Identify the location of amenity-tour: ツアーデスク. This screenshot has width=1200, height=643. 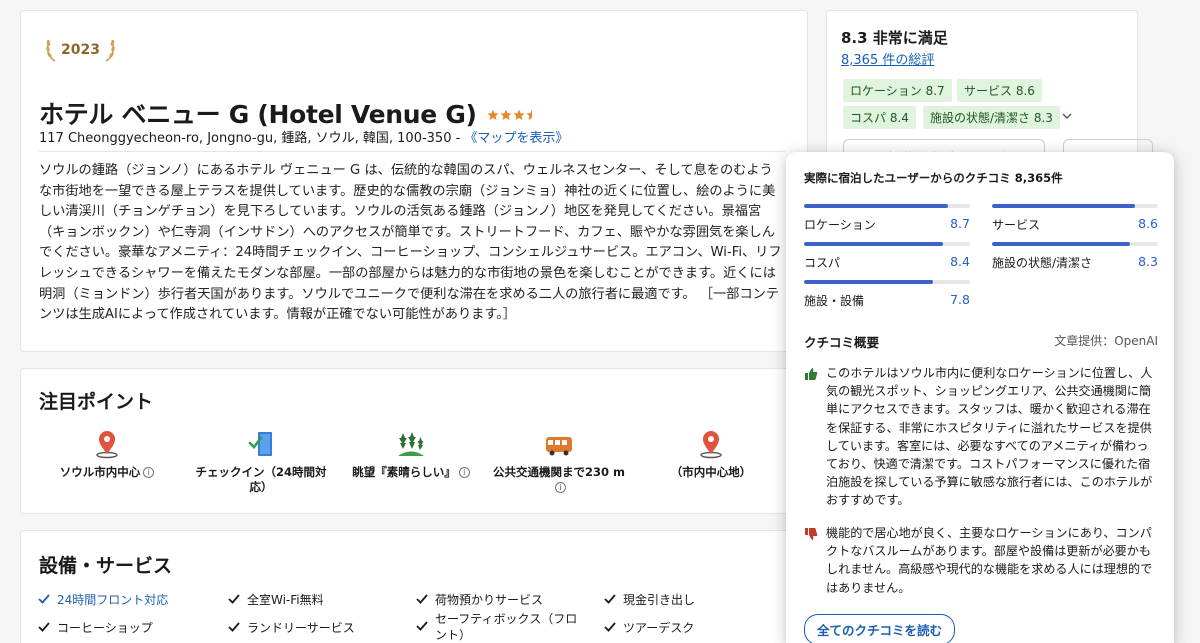
(648, 627).